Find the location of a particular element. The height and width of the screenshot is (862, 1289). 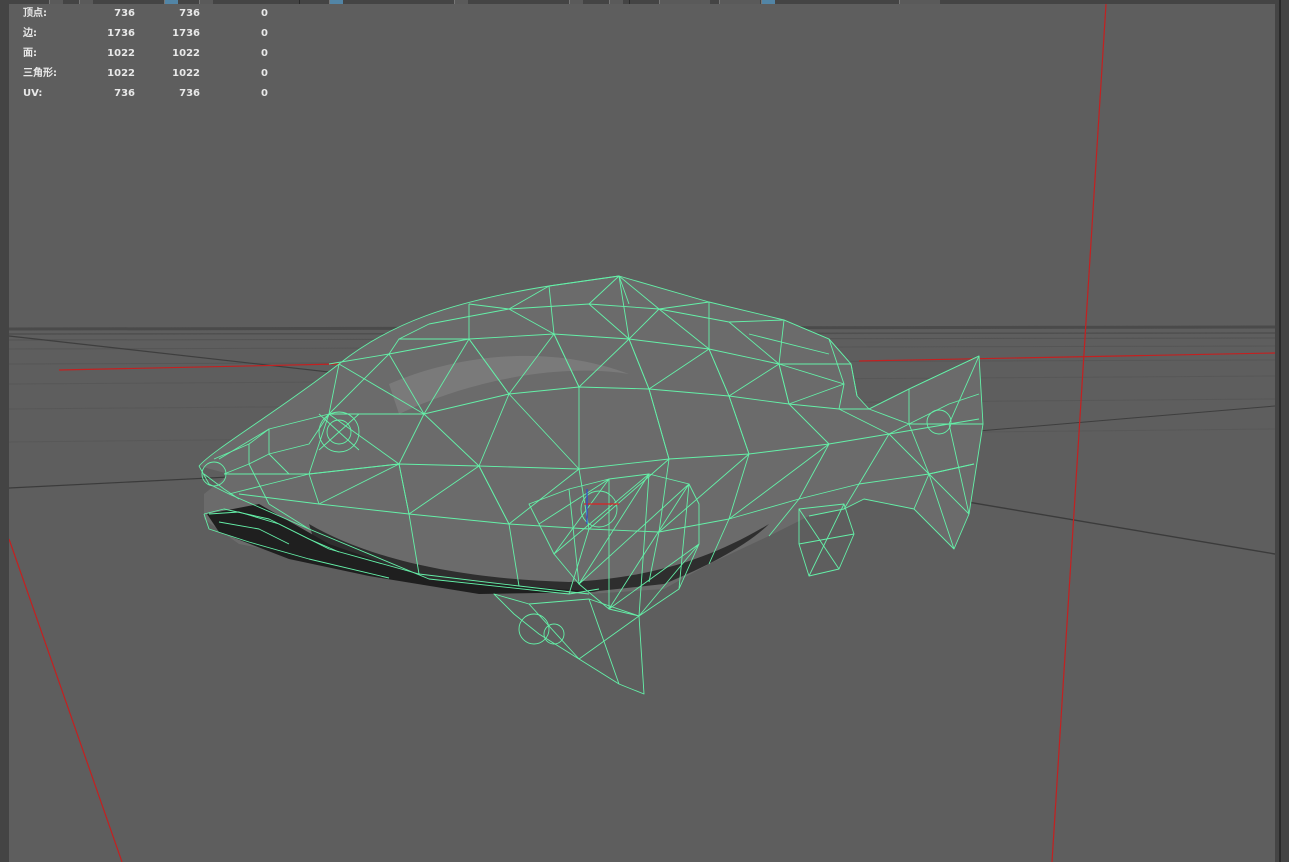

hud-value-selected: 1736 is located at coordinates (186, 33).